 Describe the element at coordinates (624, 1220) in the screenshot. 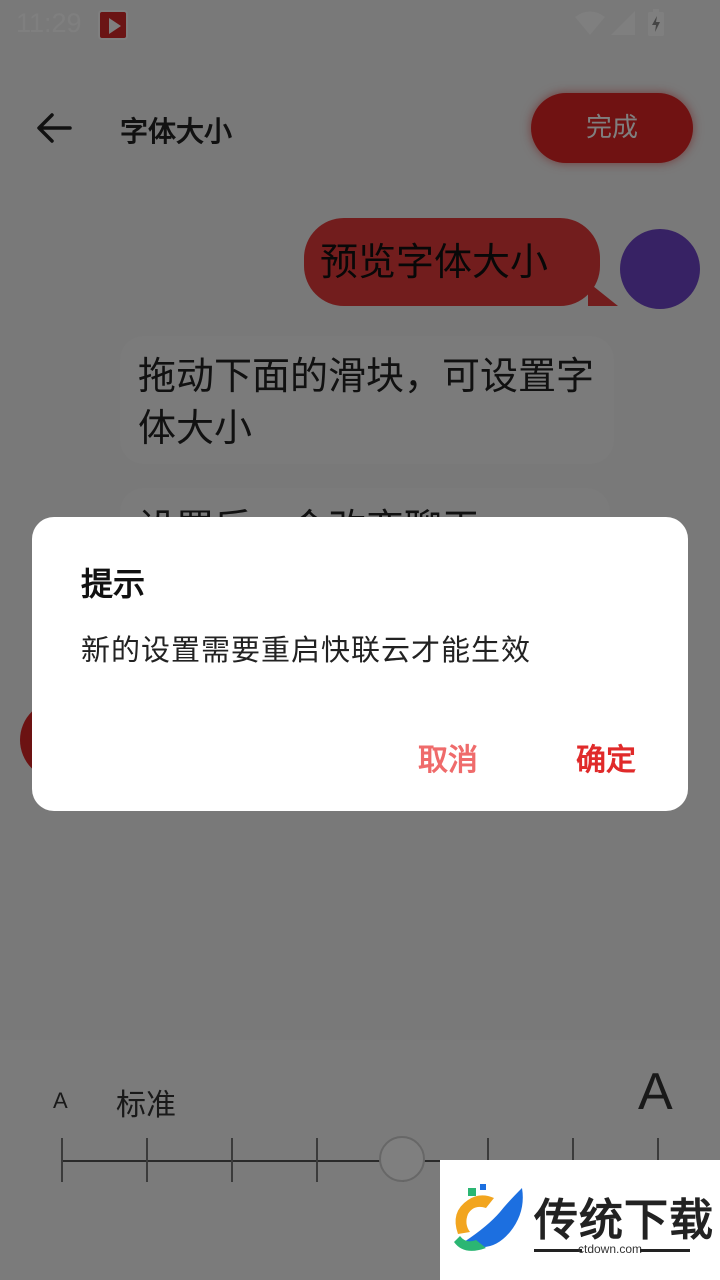

I see `watermark-title: 传统下载` at that location.